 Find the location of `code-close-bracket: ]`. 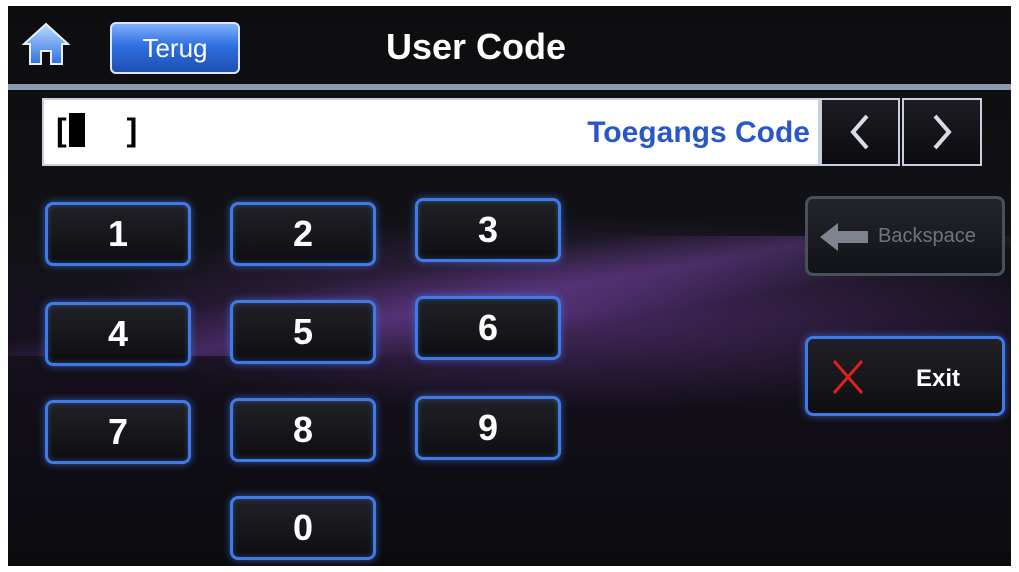

code-close-bracket: ] is located at coordinates (132, 130).